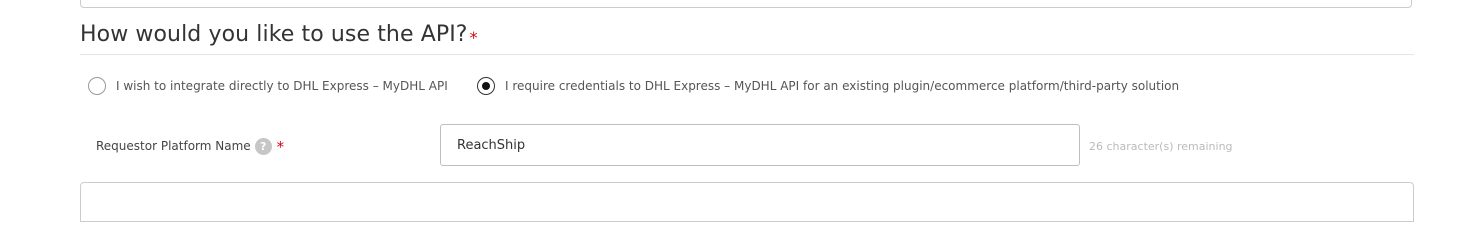 Image resolution: width=1476 pixels, height=240 pixels. I want to click on requestor-platform-name-label: Requestor Platform Name ? *, so click(190, 146).